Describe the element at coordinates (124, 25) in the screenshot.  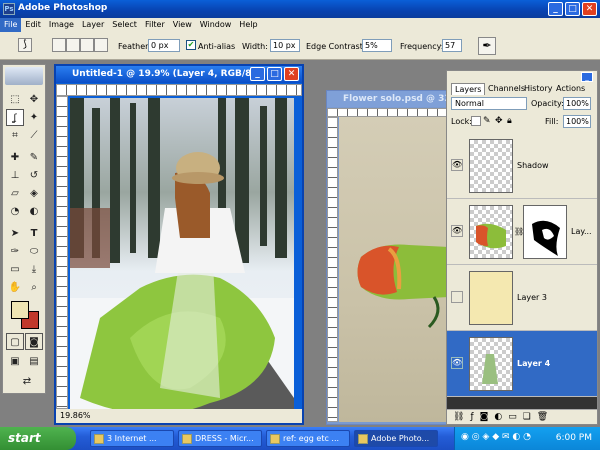
I see `menu-select: Select` at that location.